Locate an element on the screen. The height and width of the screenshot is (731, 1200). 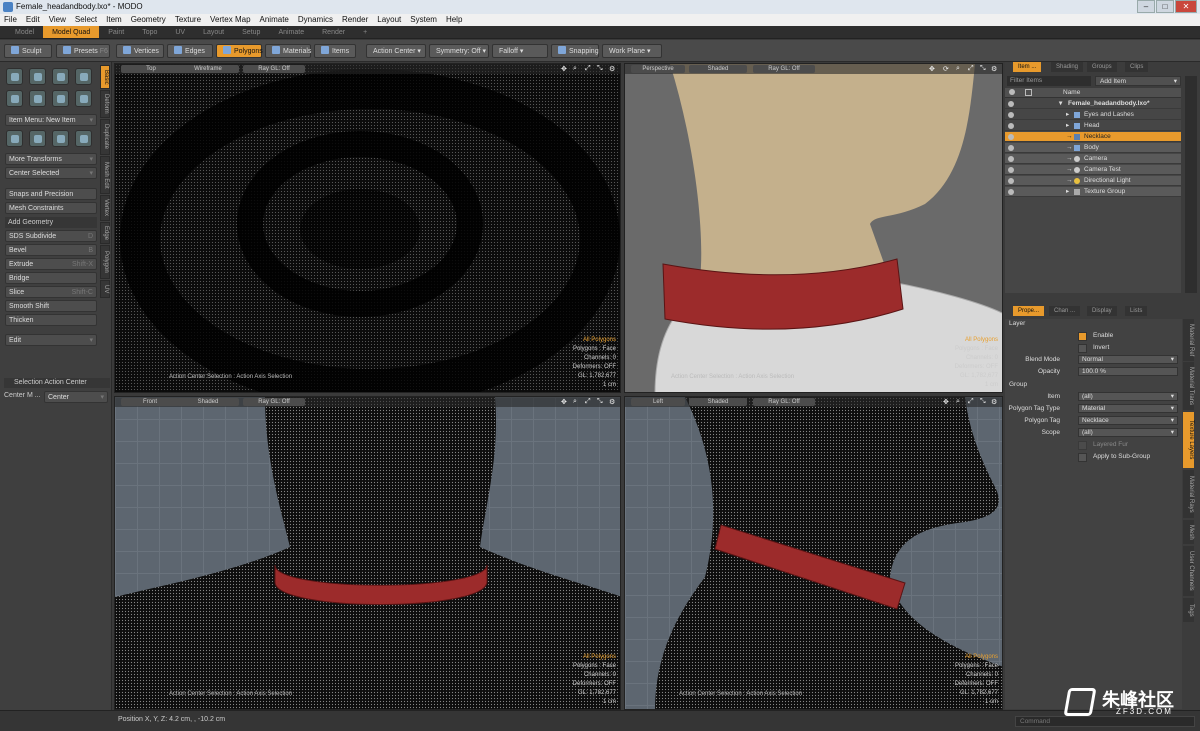
cylinder-tool-icon is located at coordinates (60, 76).